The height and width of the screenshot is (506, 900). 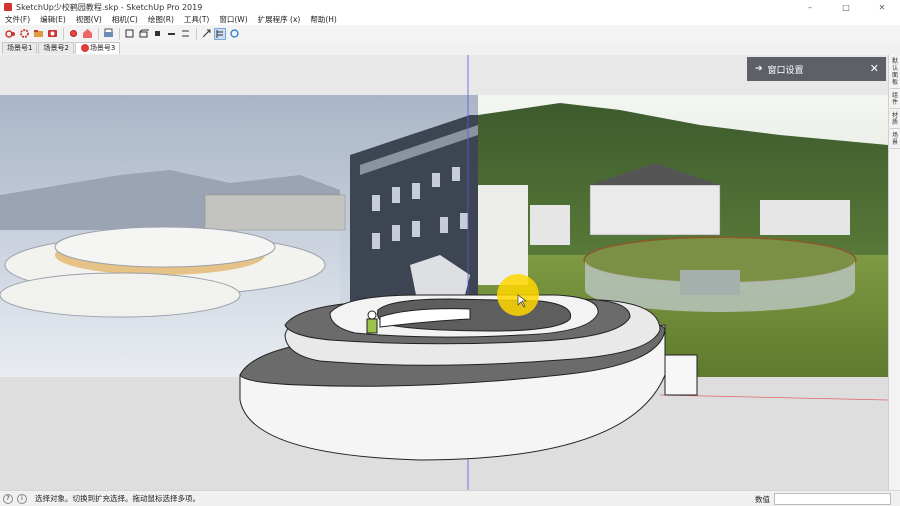 What do you see at coordinates (450, 48) in the screenshot?
I see `scene-tabs: 场景号1 场景号2 场景号3` at bounding box center [450, 48].